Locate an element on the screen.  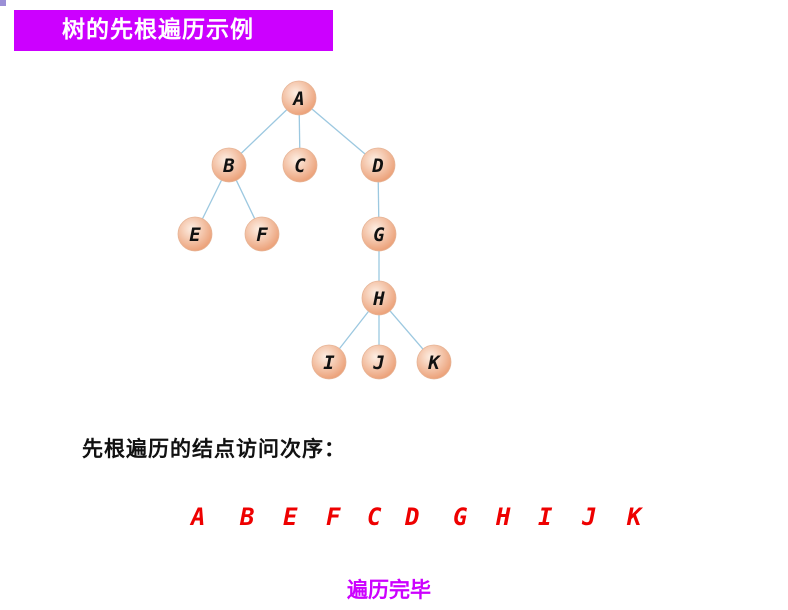
tree-node-C: C is located at coordinates (300, 165).